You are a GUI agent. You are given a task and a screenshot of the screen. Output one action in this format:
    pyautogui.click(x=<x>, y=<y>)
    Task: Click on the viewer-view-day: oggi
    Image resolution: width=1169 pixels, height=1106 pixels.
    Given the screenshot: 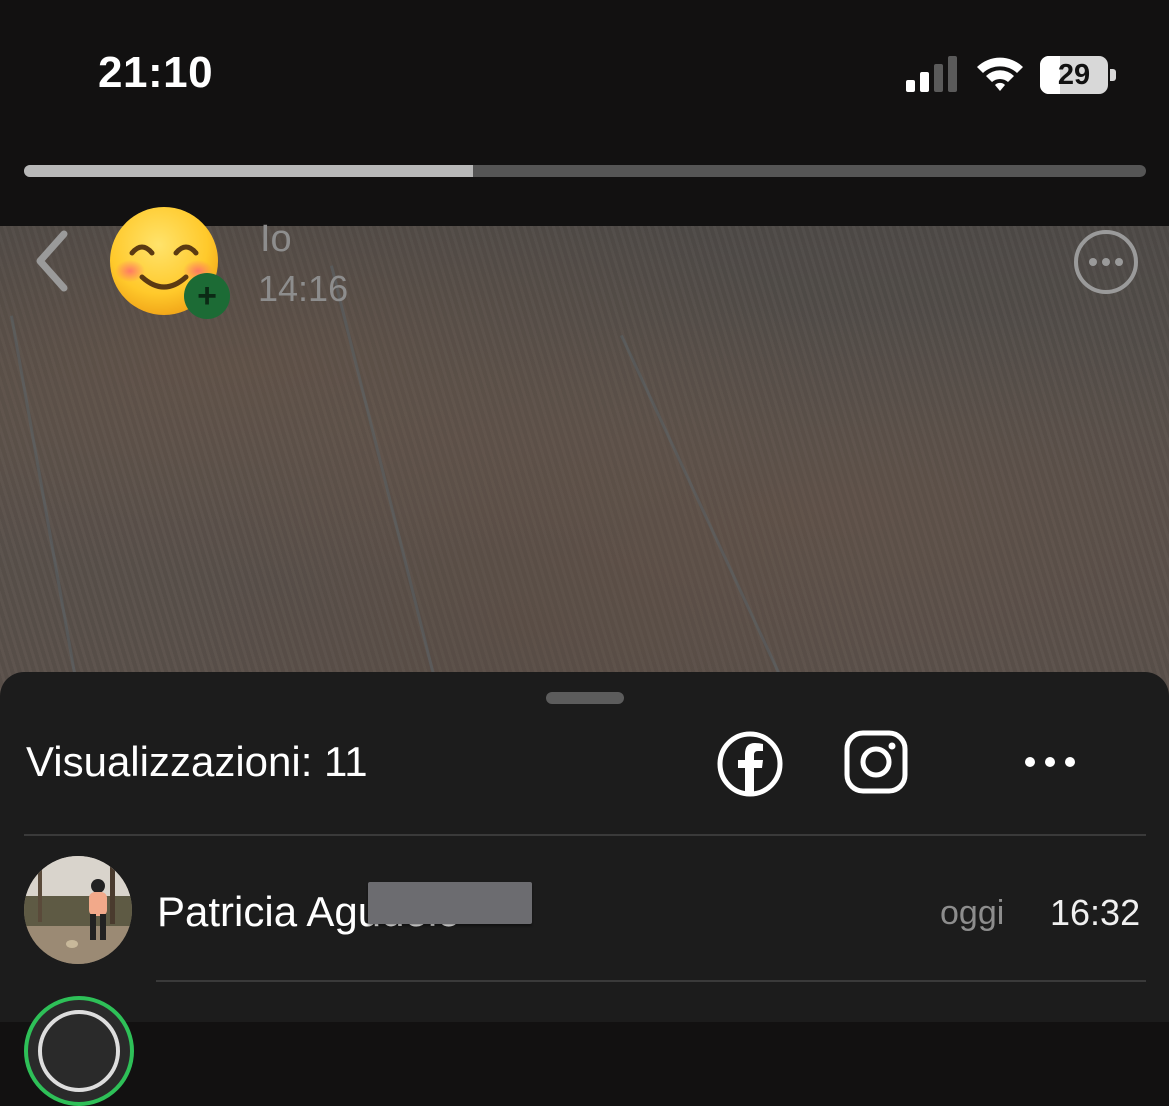 What is the action you would take?
    pyautogui.click(x=972, y=913)
    